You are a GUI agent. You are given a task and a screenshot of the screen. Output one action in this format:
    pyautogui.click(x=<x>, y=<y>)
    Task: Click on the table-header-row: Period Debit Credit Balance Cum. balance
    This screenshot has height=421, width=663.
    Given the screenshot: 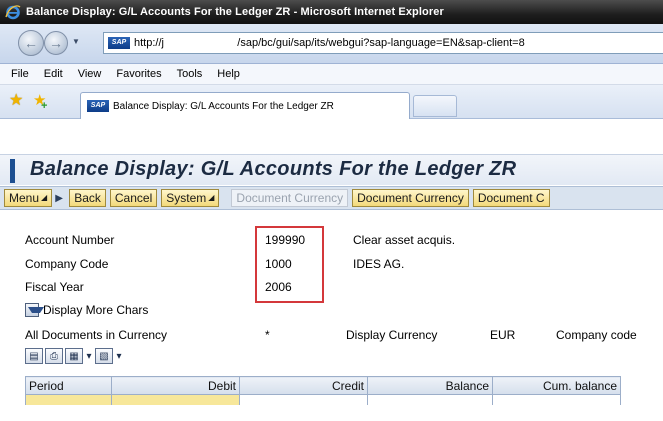 What is the action you would take?
    pyautogui.click(x=323, y=385)
    